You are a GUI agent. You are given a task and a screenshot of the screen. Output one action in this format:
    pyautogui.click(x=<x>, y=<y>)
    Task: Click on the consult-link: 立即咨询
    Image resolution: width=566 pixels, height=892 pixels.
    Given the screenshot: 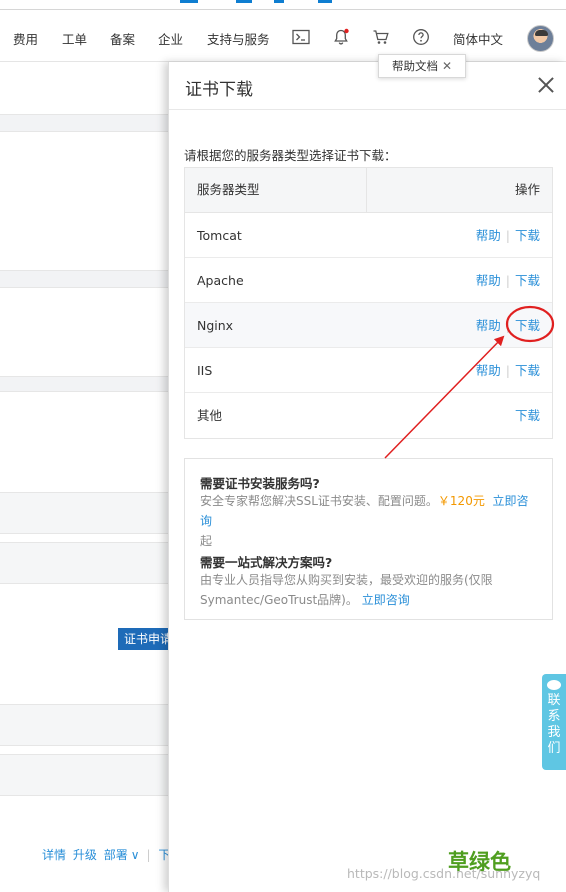 What is the action you would take?
    pyautogui.click(x=386, y=600)
    